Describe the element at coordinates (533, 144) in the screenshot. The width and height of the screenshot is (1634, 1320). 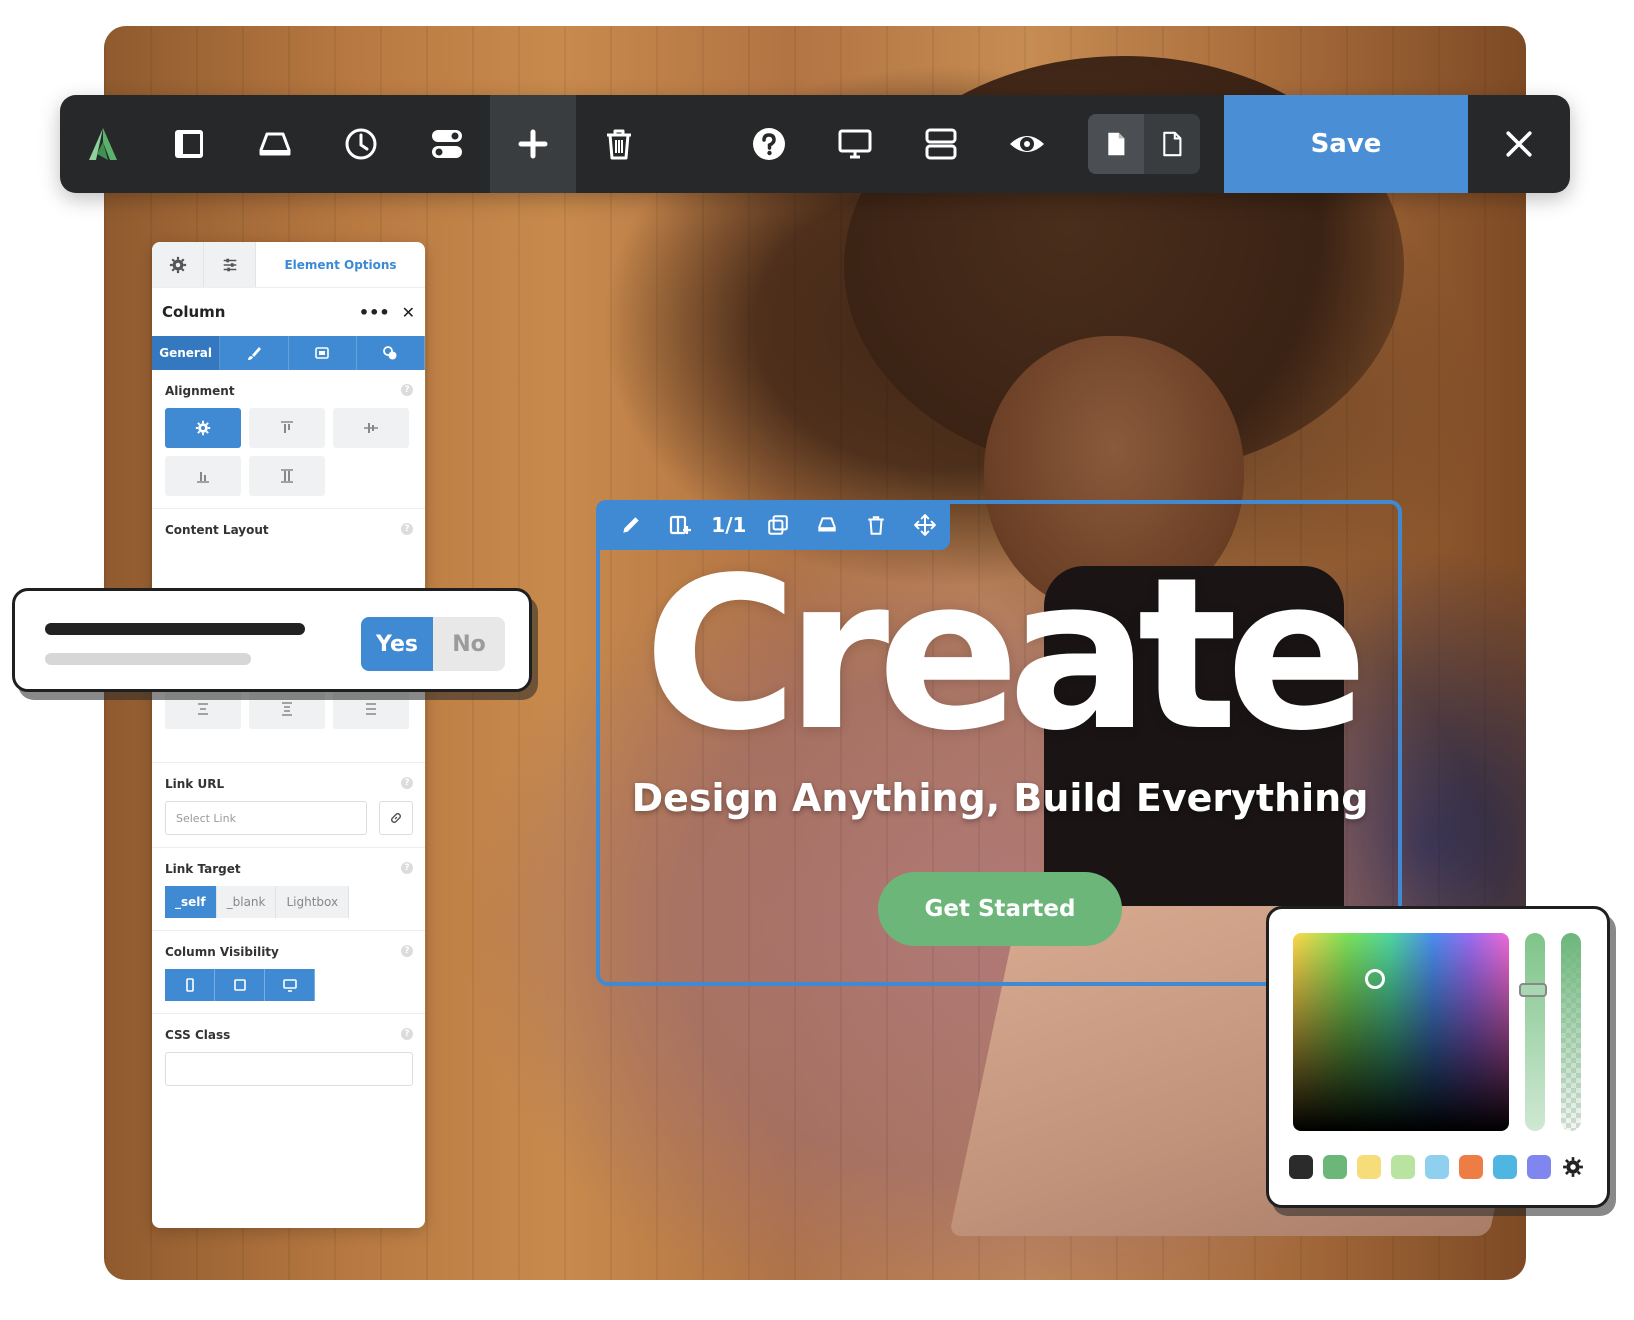
I see `add-element-icon` at that location.